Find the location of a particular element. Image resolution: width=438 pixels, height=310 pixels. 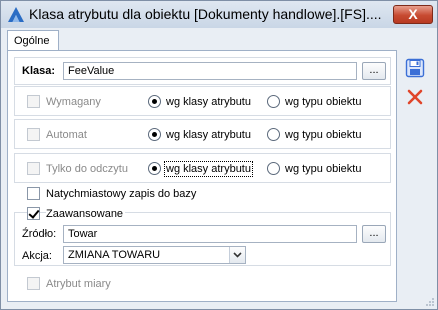

wymagany-radio-type is located at coordinates (273, 101).